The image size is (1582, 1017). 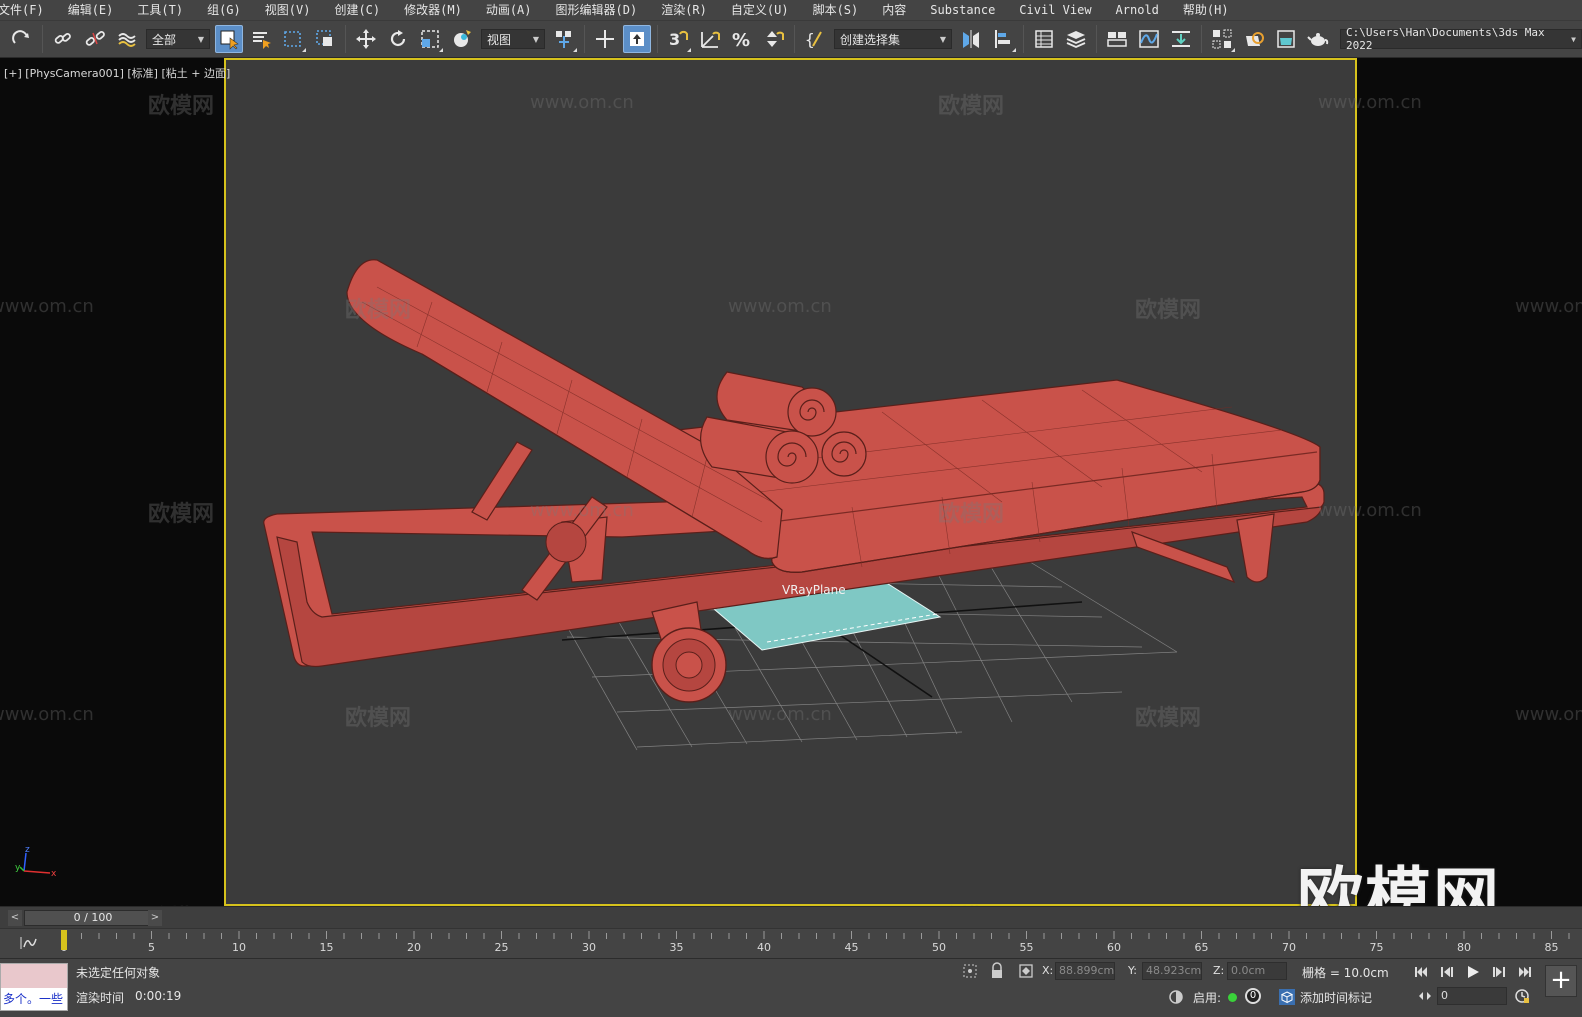 What do you see at coordinates (15, 918) in the screenshot?
I see `time-slider-prev-button: <` at bounding box center [15, 918].